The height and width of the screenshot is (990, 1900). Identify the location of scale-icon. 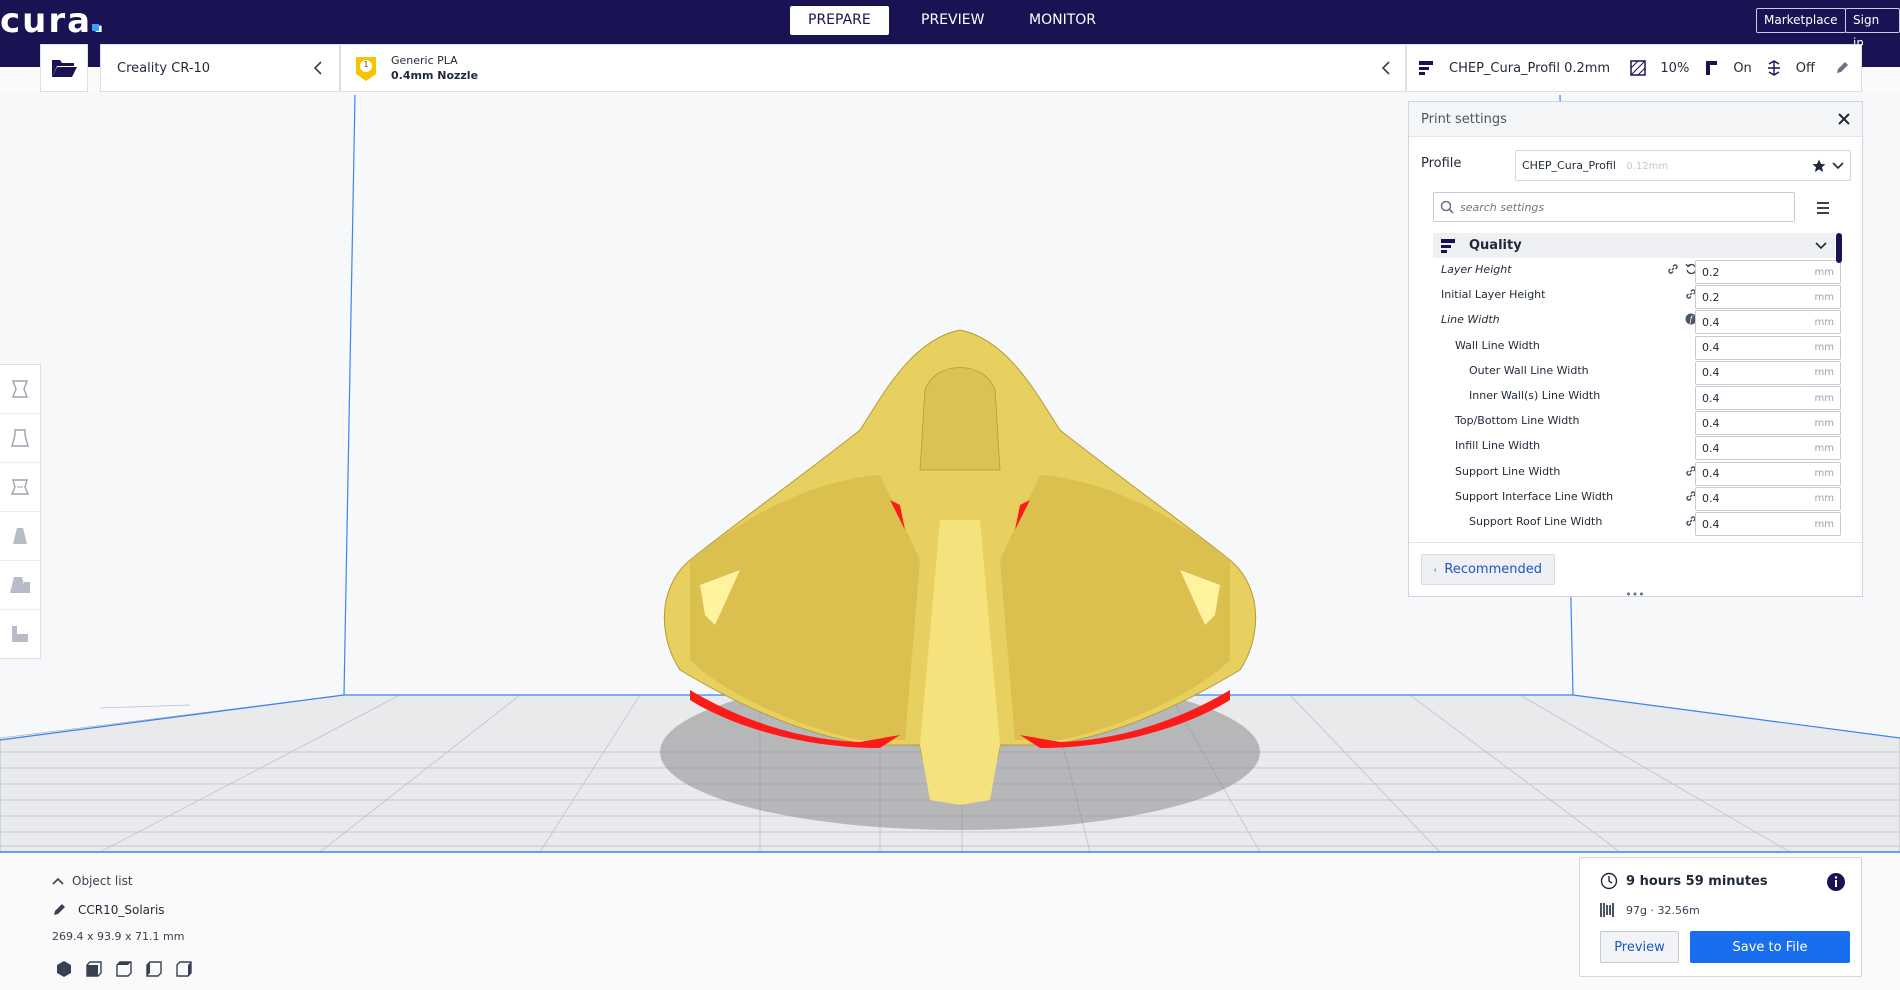
(20, 438).